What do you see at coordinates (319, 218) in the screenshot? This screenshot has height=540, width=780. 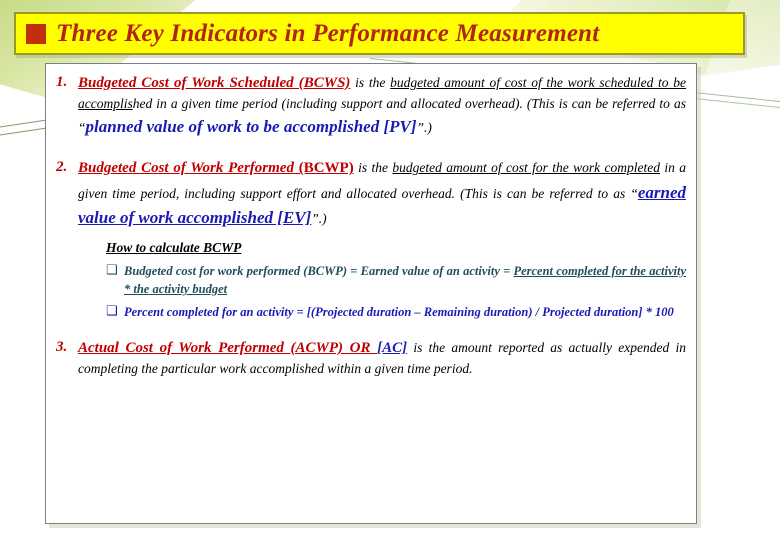 I see `item2-quote-close: ”.)` at bounding box center [319, 218].